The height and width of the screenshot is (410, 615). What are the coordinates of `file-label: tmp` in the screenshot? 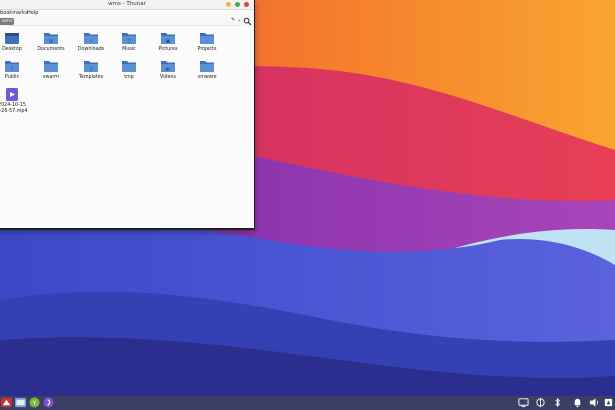 It's located at (129, 77).